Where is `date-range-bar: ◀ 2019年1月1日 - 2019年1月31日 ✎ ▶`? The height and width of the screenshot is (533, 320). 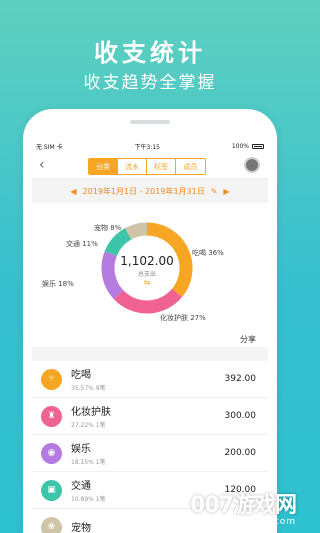 date-range-bar: ◀ 2019年1月1日 - 2019年1月31日 ✎ ▶ is located at coordinates (150, 191).